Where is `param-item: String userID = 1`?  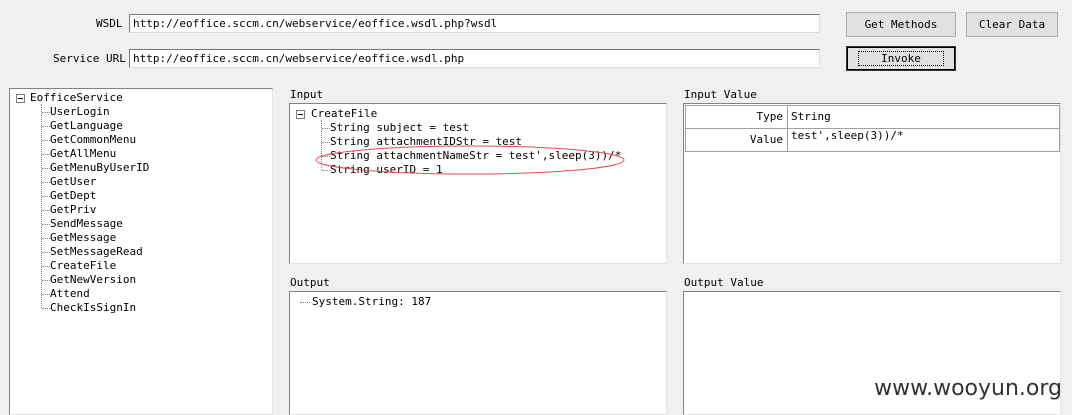
param-item: String userID = 1 is located at coordinates (386, 170).